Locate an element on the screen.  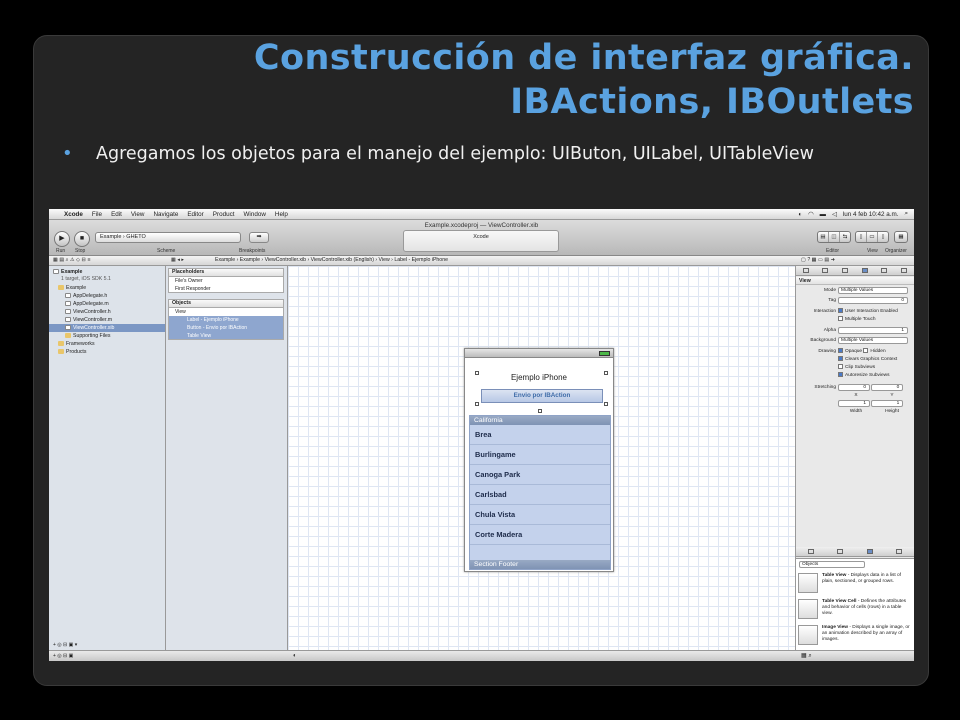
ejemplo-label: Ejemplo iPhone is located at coordinates (539, 377).